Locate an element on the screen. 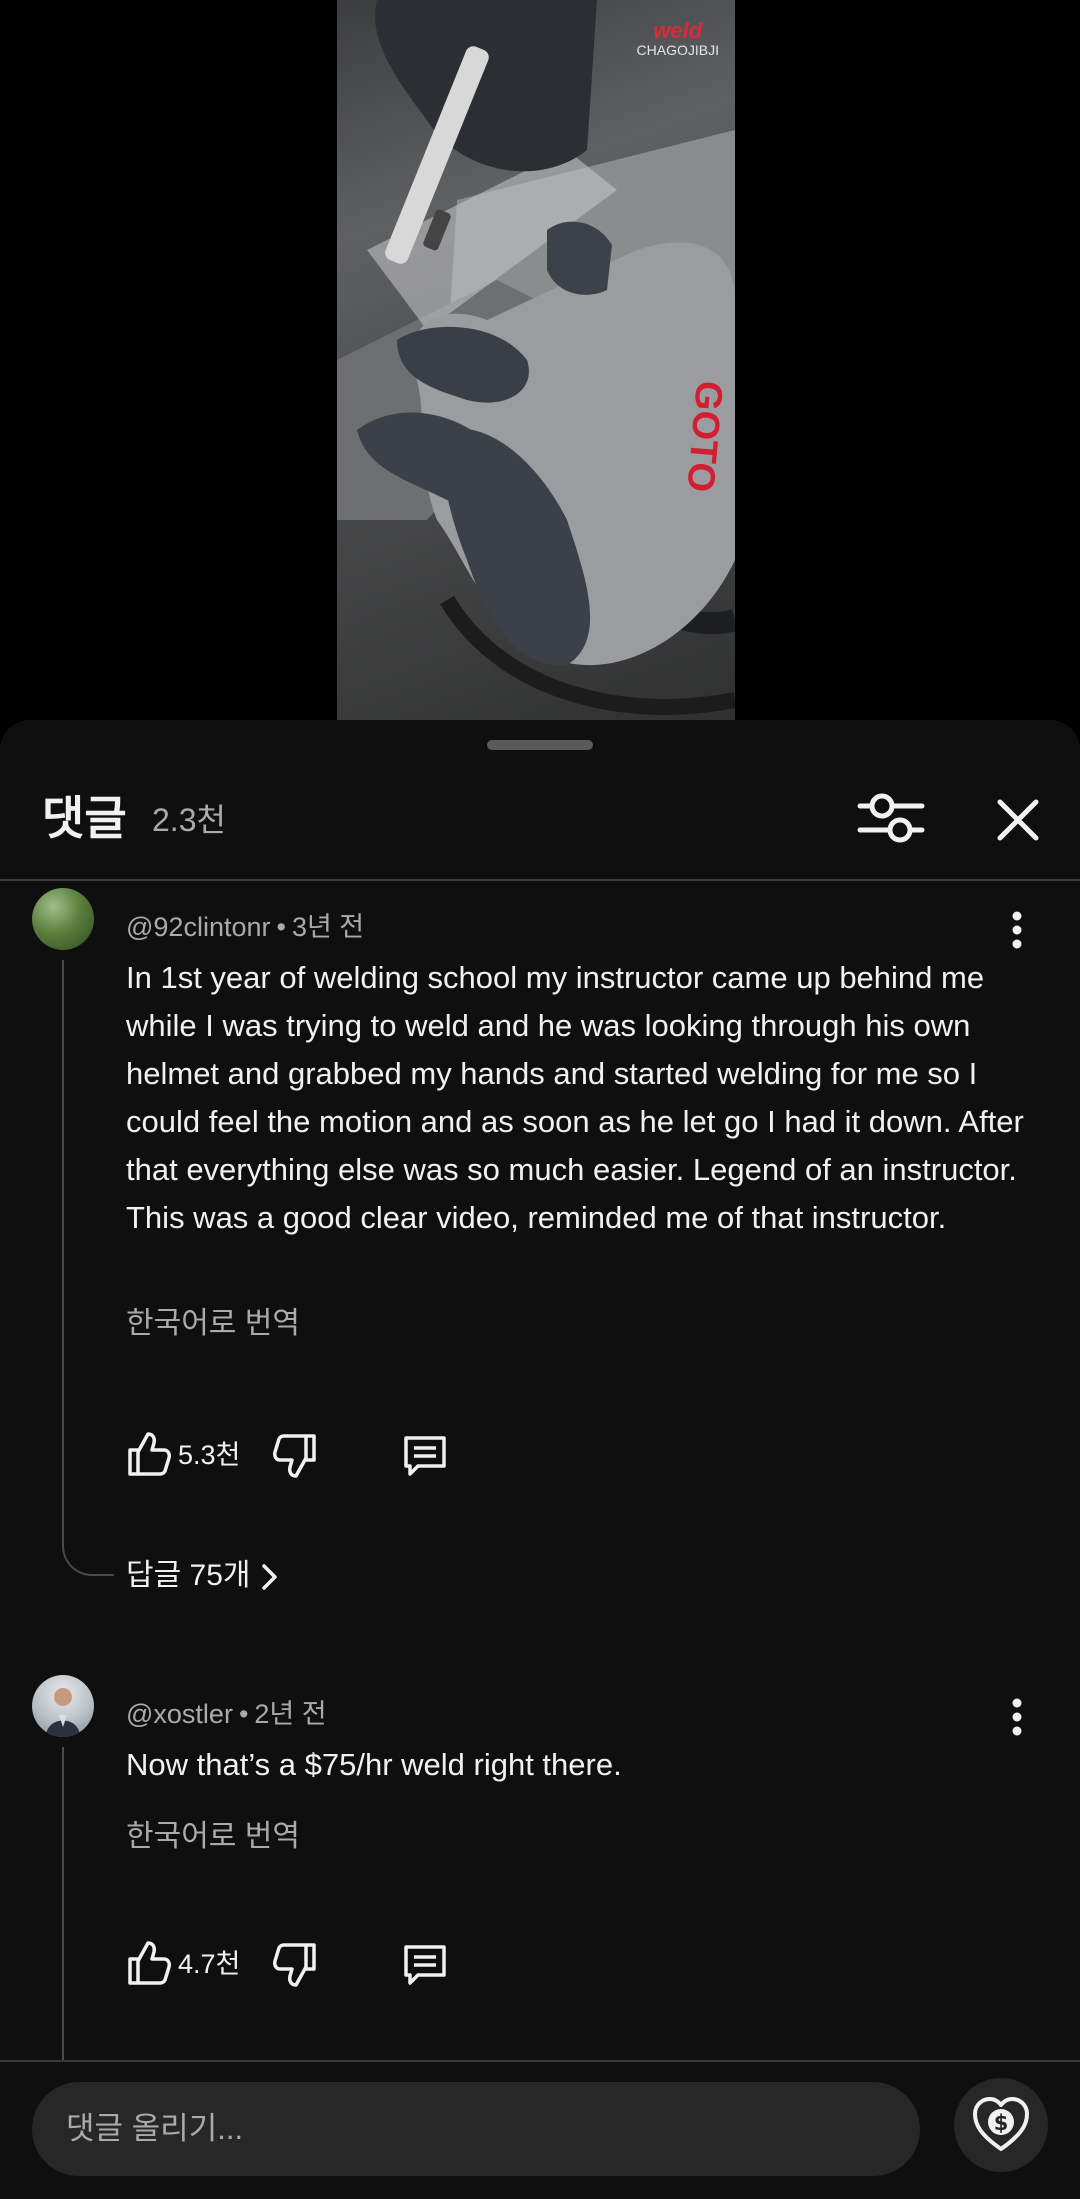  close-comments-button is located at coordinates (1018, 820).